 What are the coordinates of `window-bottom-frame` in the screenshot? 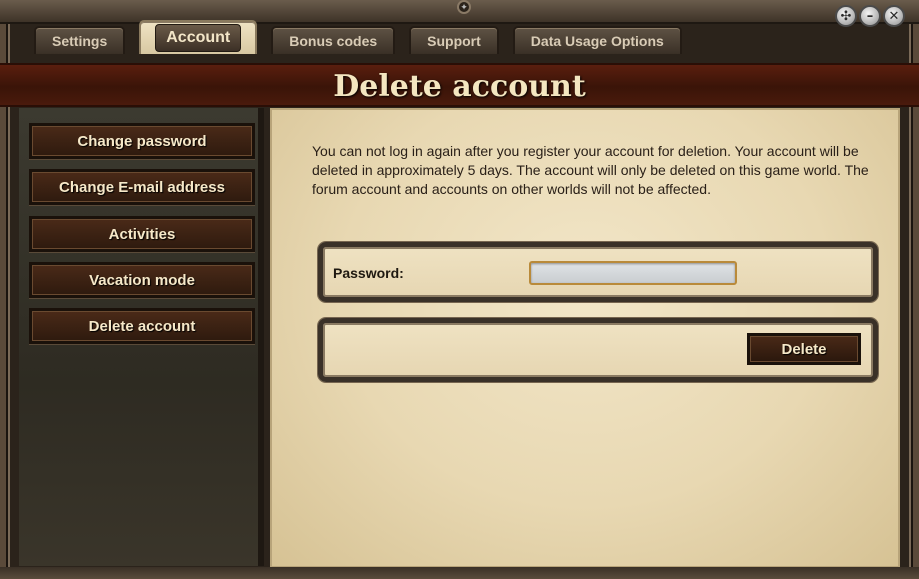 It's located at (459, 573).